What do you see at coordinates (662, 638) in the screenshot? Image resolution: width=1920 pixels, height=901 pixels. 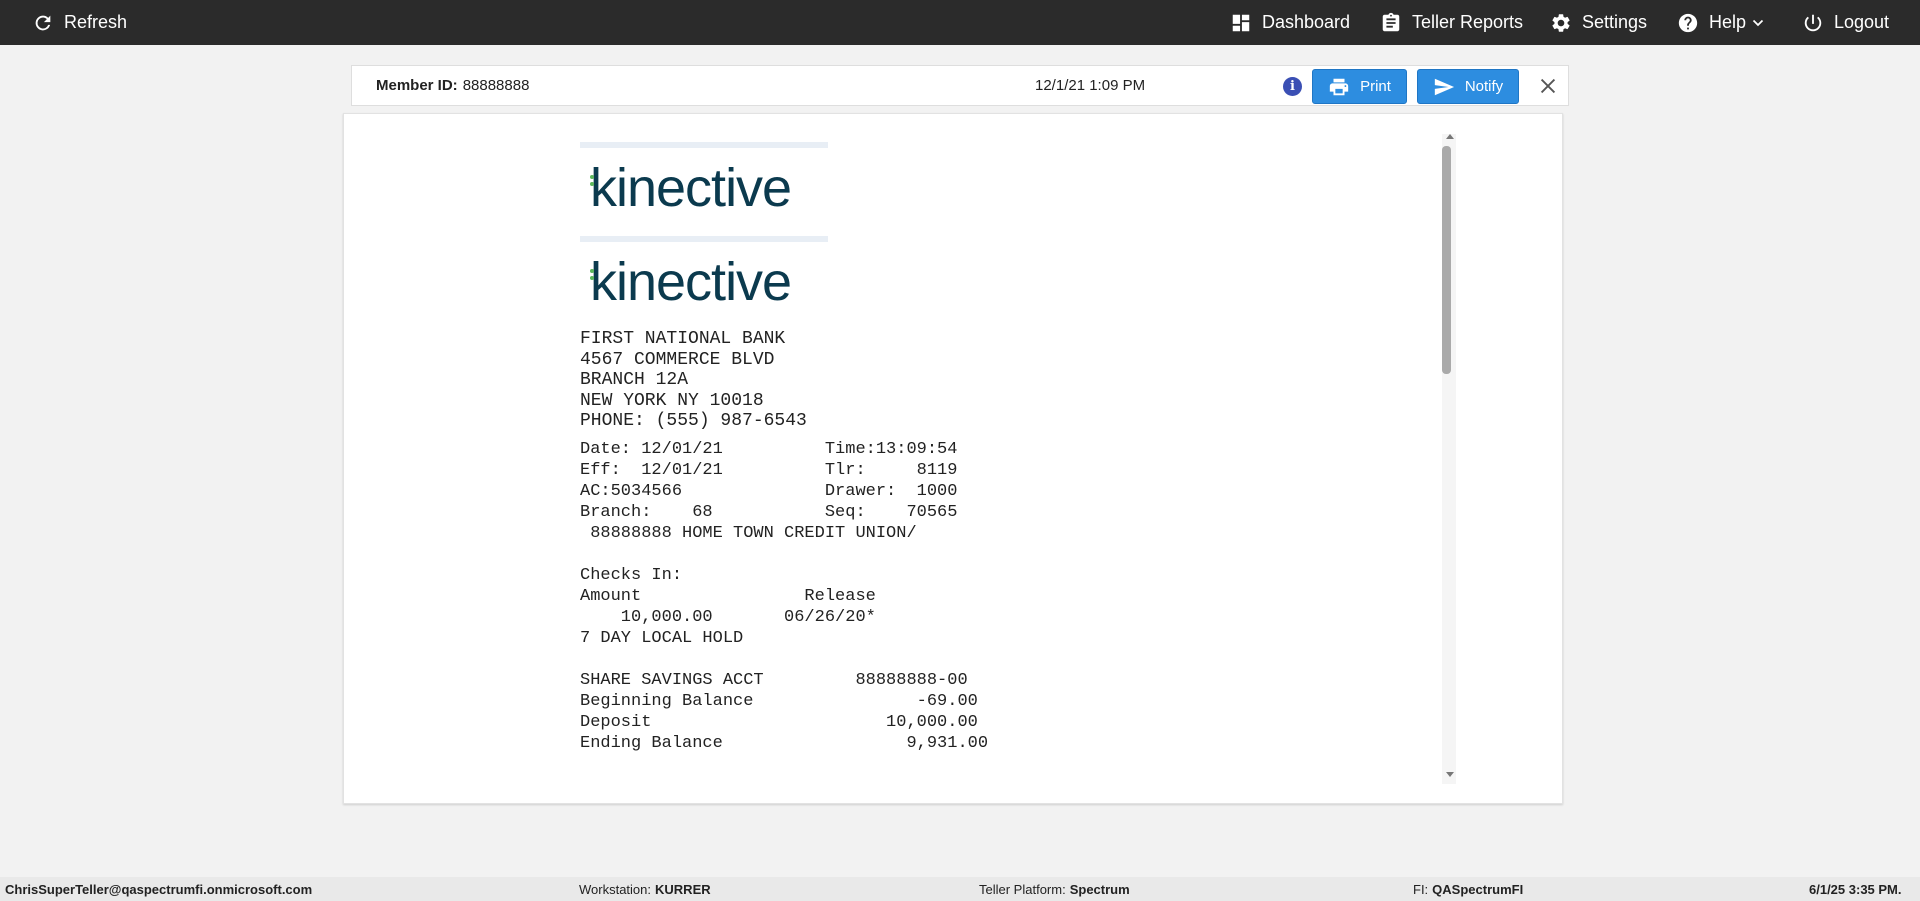 I see `checks-line: 7 DAY LOCAL HOLD` at bounding box center [662, 638].